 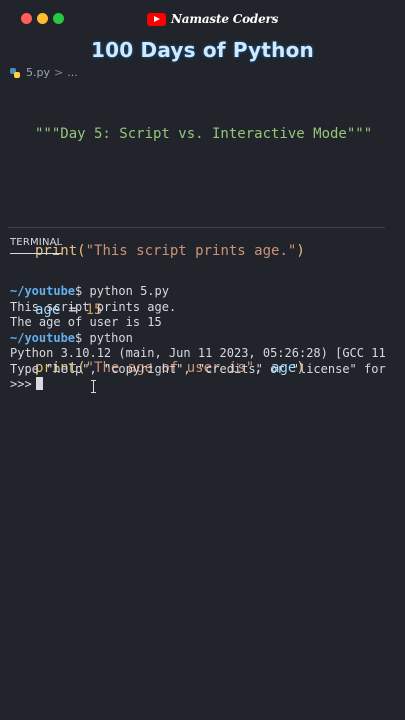 What do you see at coordinates (86, 322) in the screenshot?
I see `terminal-line: The age of user is 15` at bounding box center [86, 322].